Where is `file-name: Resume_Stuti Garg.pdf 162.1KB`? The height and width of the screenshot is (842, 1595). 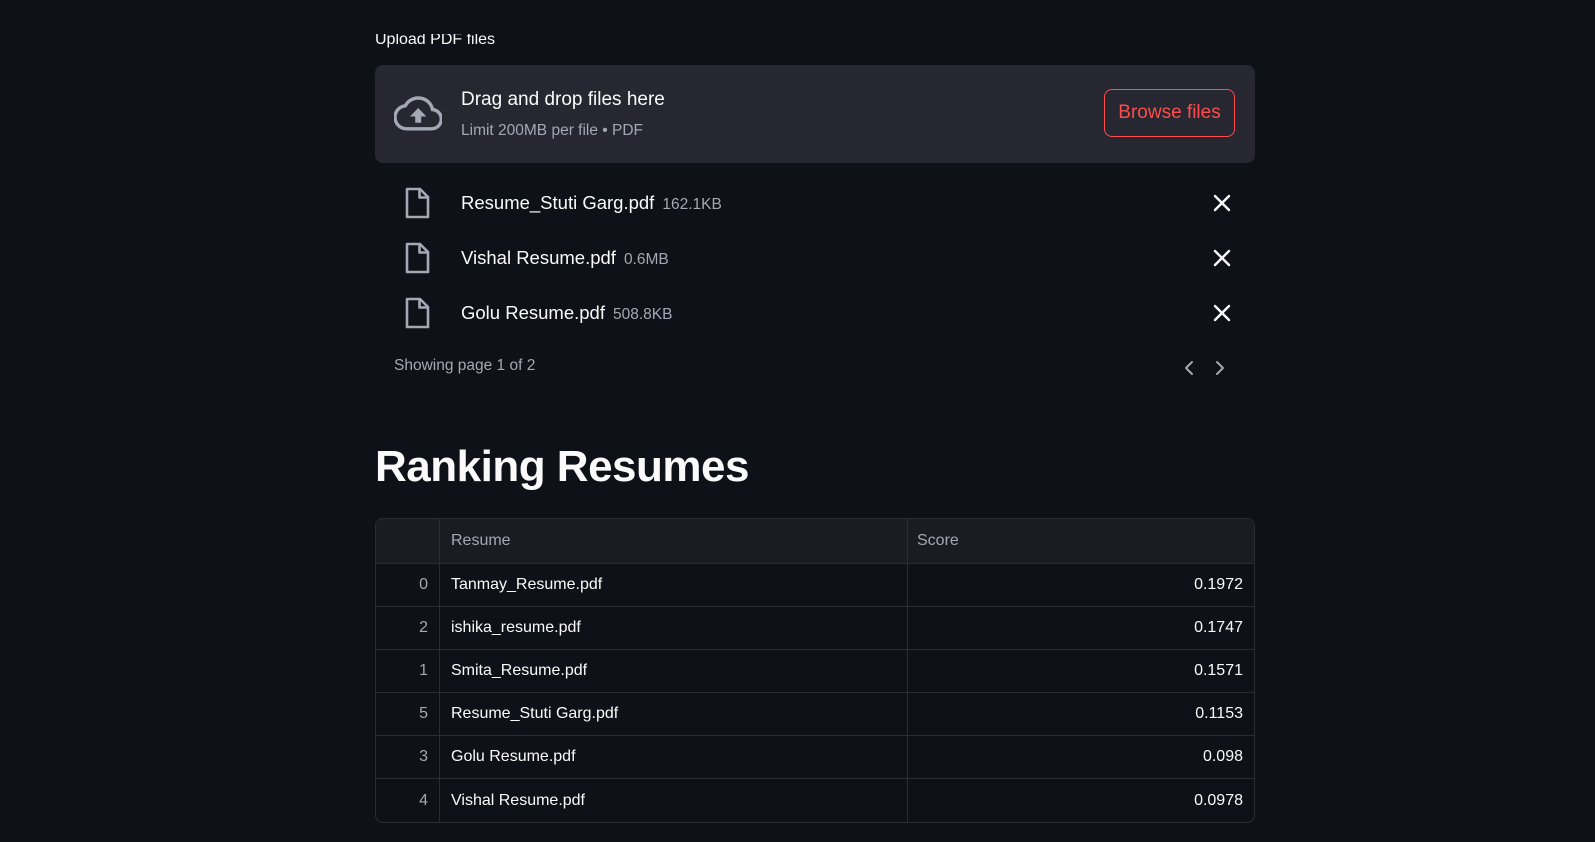
file-name: Resume_Stuti Garg.pdf 162.1KB is located at coordinates (591, 203).